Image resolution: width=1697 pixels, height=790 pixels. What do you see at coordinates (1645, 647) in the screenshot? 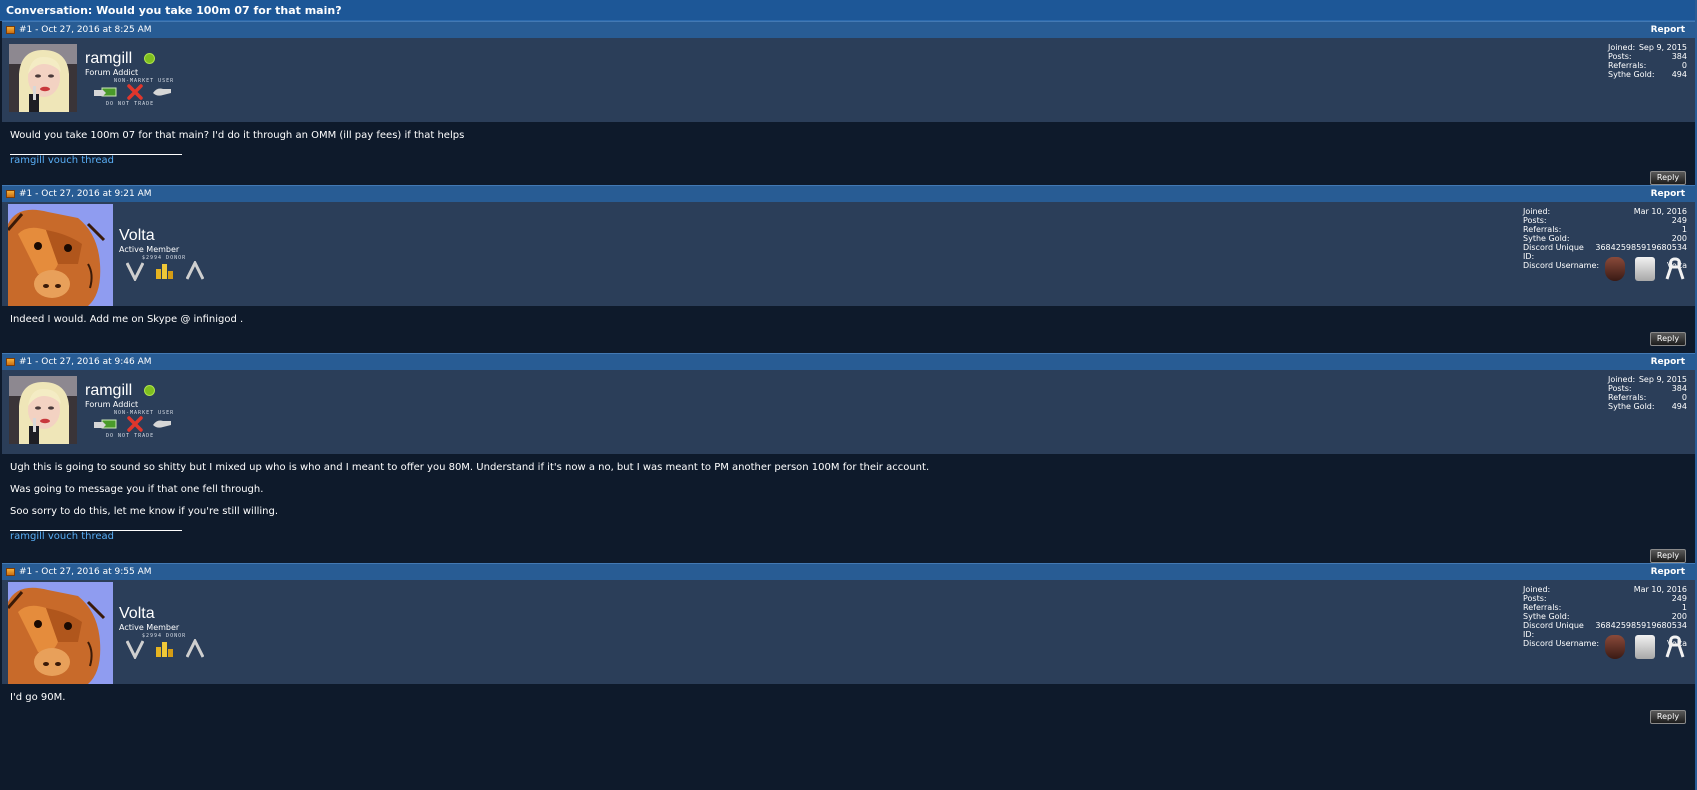
I see `portrait-badge-icon` at bounding box center [1645, 647].